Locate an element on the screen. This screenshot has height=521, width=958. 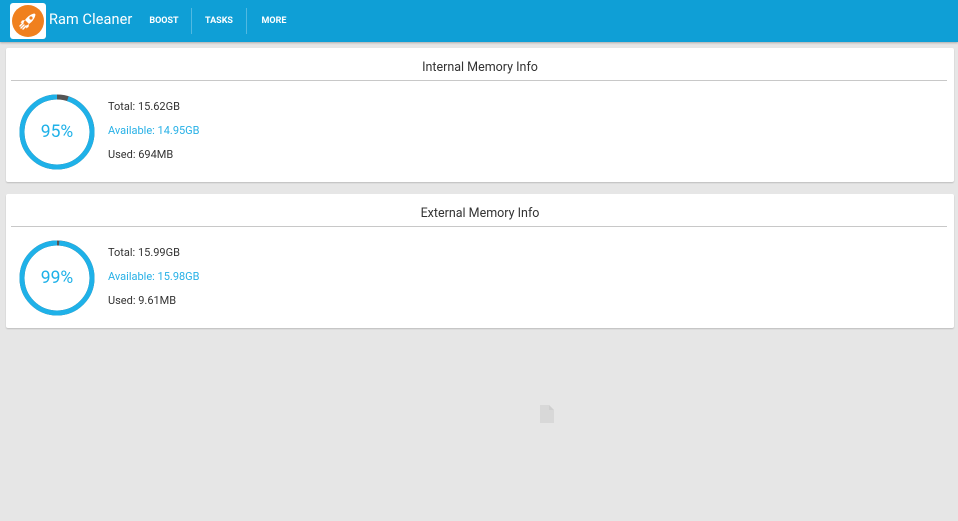
external-available: Available: 15.98GB is located at coordinates (154, 276).